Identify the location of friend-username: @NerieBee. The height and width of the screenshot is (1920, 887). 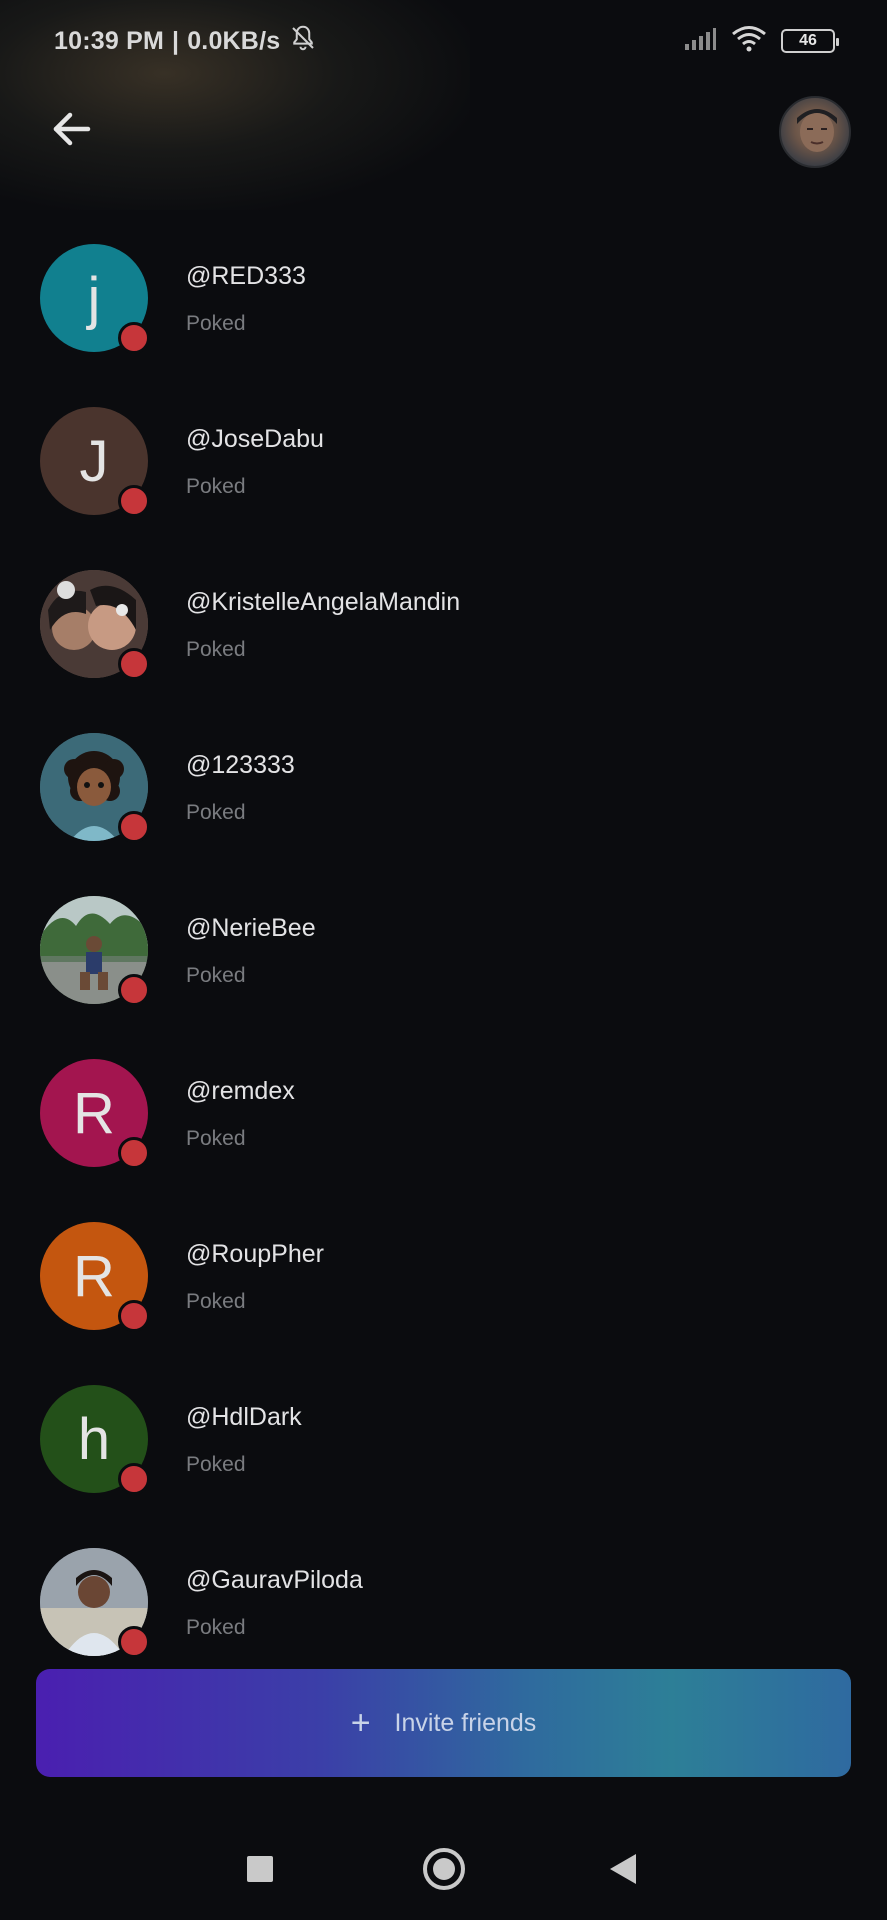
(251, 928).